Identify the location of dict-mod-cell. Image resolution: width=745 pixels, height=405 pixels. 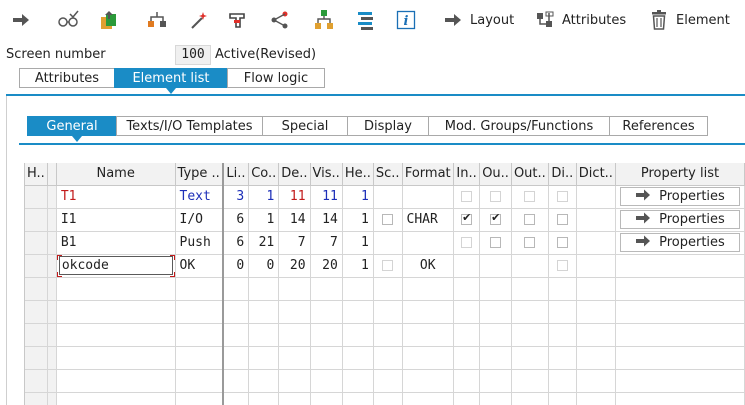
(596, 197).